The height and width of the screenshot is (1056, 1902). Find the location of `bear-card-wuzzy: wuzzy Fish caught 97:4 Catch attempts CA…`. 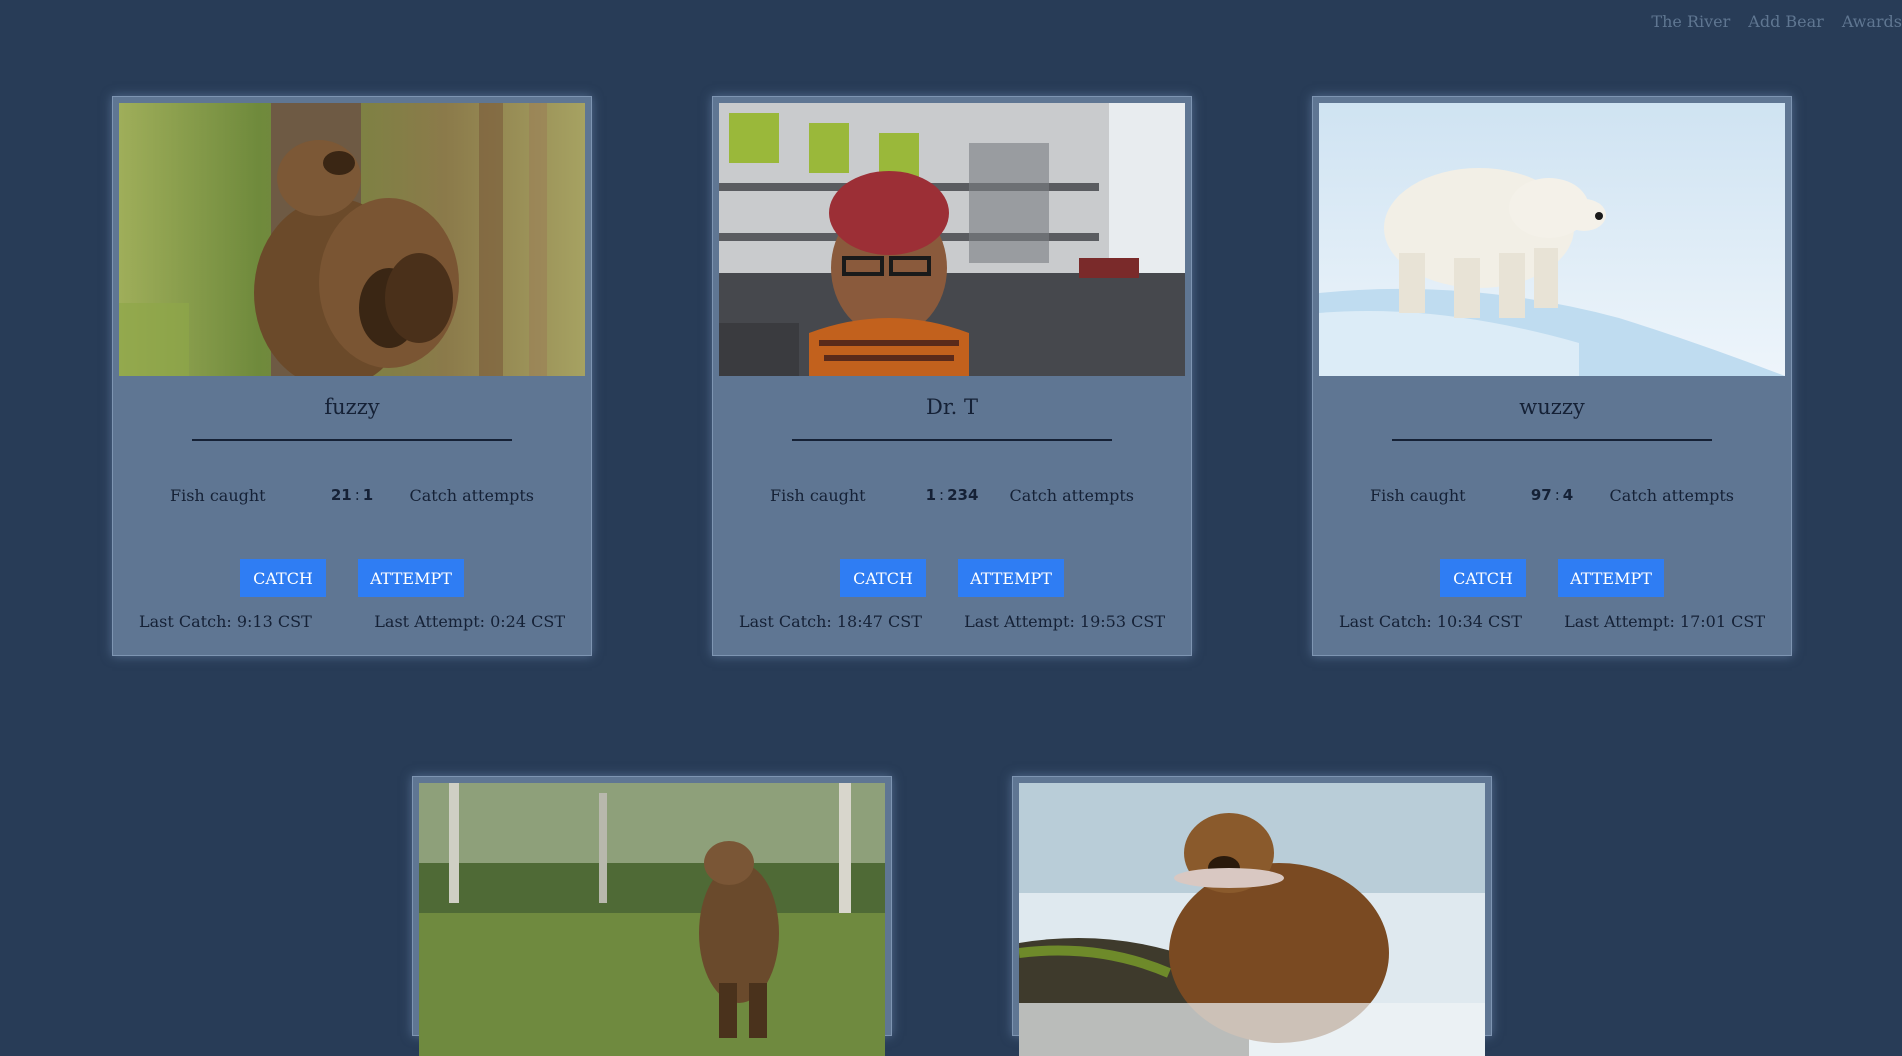

bear-card-wuzzy: wuzzy Fish caught 97:4 Catch attempts CA… is located at coordinates (1552, 376).